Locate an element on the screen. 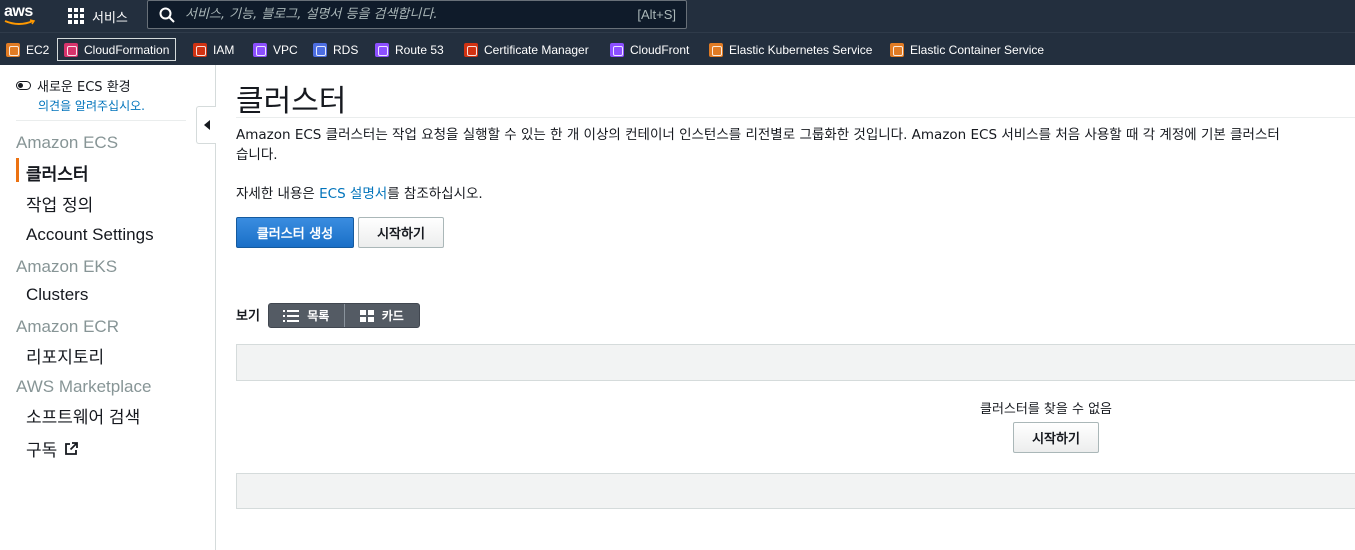 Image resolution: width=1355 pixels, height=550 pixels. sidebar-item-discover-software: 소프트웨어 검색 is located at coordinates (83, 415).